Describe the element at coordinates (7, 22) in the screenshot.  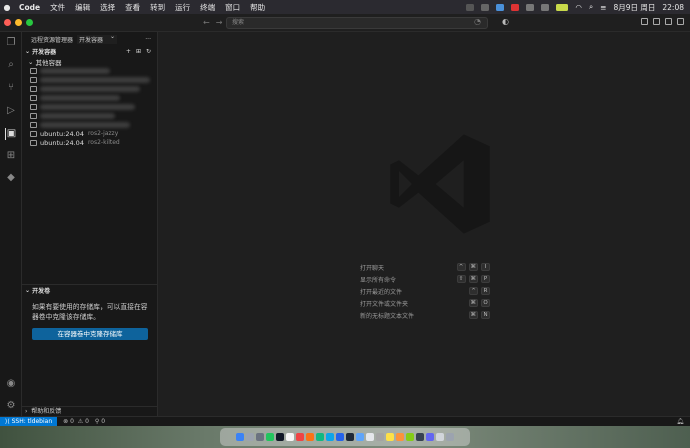
I see `close-window-button` at that location.